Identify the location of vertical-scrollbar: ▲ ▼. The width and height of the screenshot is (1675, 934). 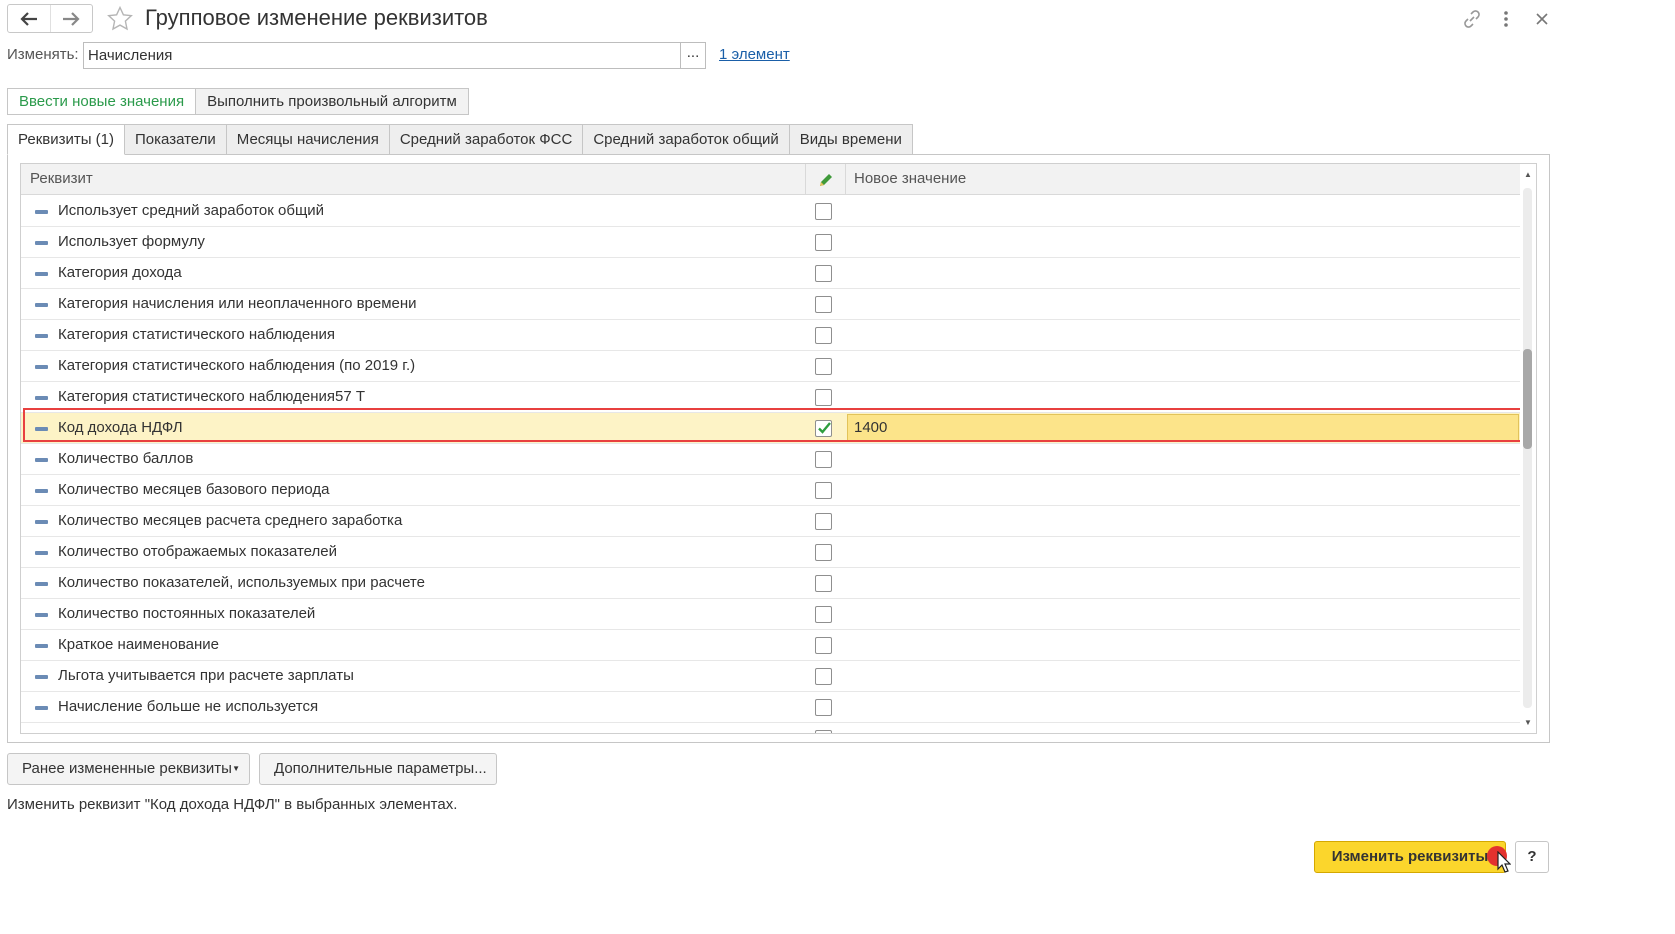
(1528, 448).